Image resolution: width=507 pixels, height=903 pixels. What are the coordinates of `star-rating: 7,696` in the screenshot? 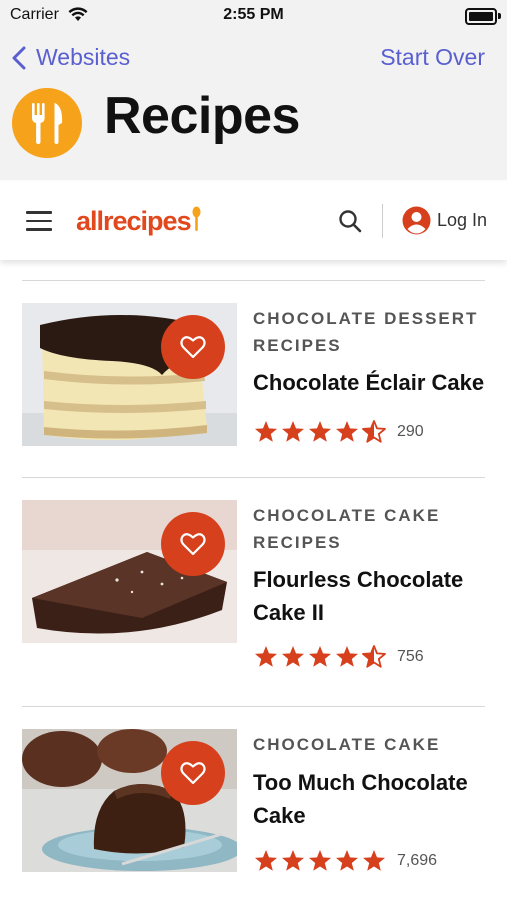 It's located at (345, 860).